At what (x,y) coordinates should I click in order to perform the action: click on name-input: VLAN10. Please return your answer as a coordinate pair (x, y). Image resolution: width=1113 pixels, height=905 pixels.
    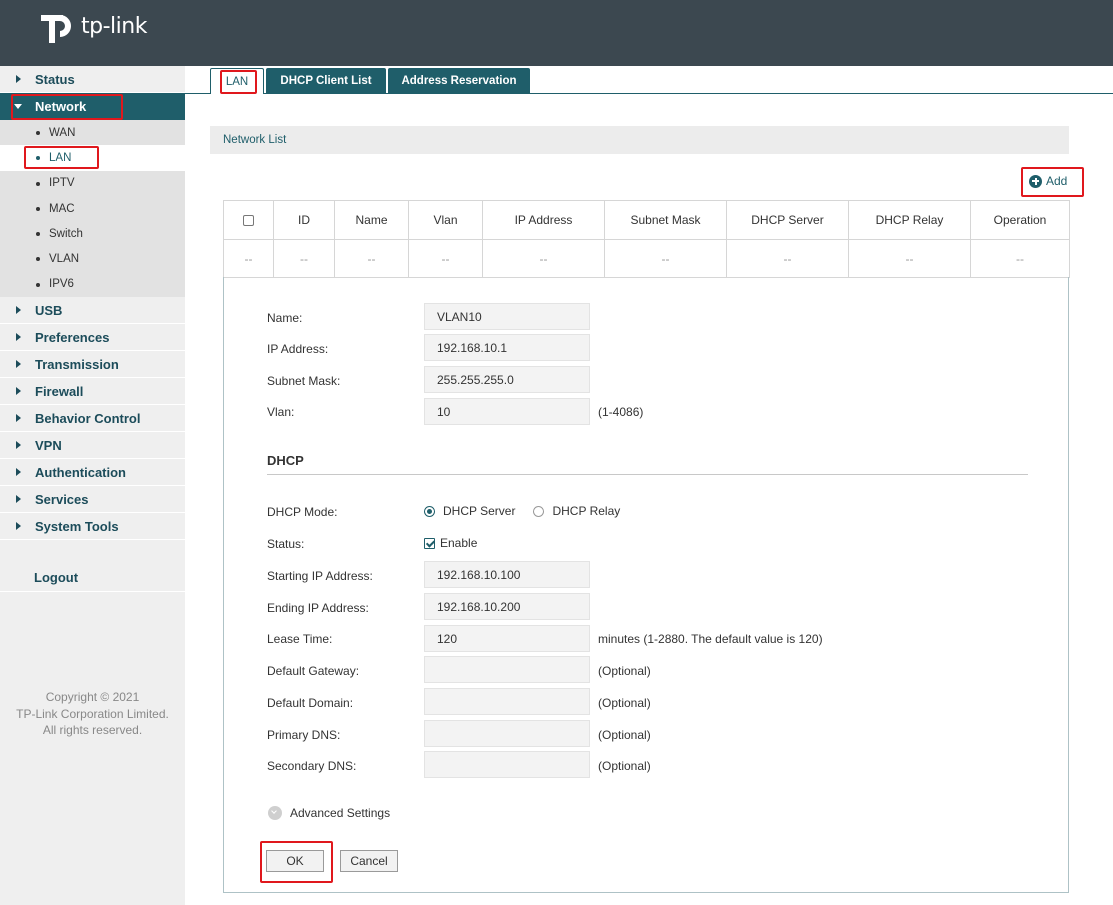
    Looking at the image, I should click on (507, 316).